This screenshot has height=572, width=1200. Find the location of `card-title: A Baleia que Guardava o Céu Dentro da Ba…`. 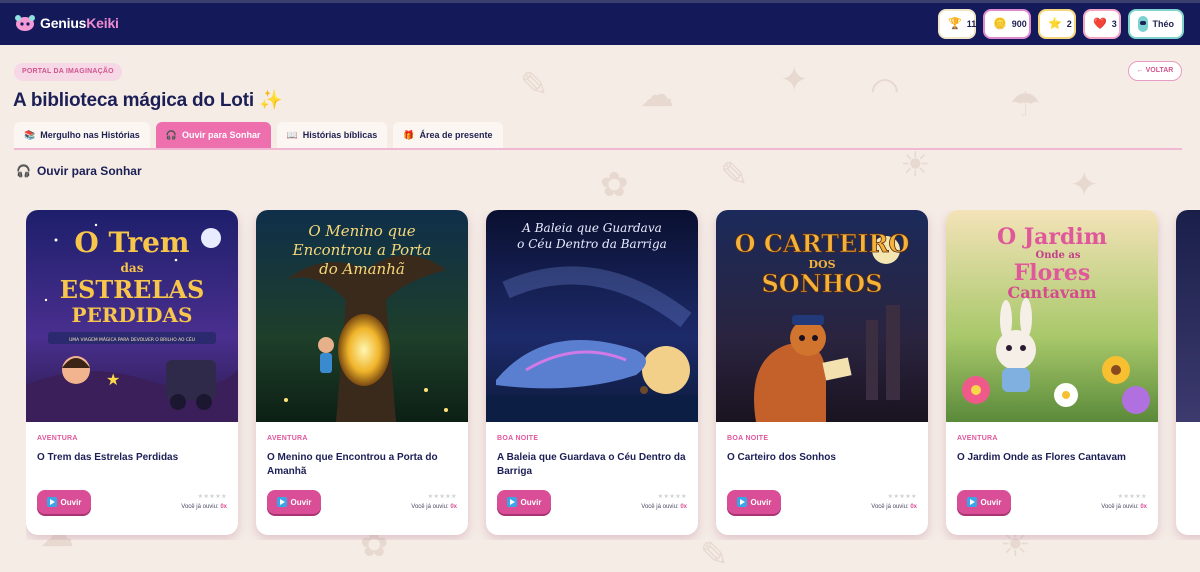

card-title: A Baleia que Guardava o Céu Dentro da Ba… is located at coordinates (591, 464).